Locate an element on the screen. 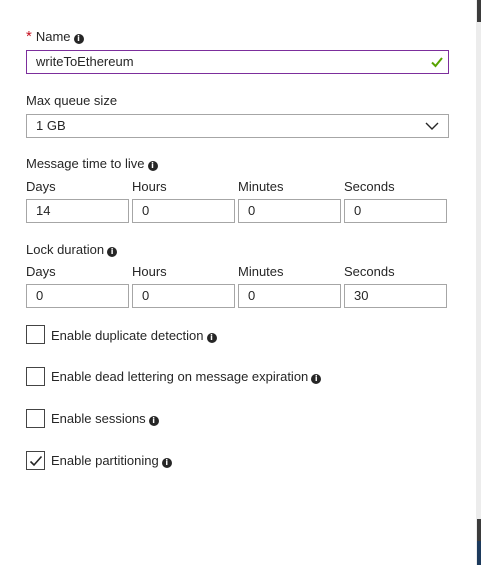 The width and height of the screenshot is (481, 565). ttl-seconds-label: Seconds is located at coordinates (369, 186).